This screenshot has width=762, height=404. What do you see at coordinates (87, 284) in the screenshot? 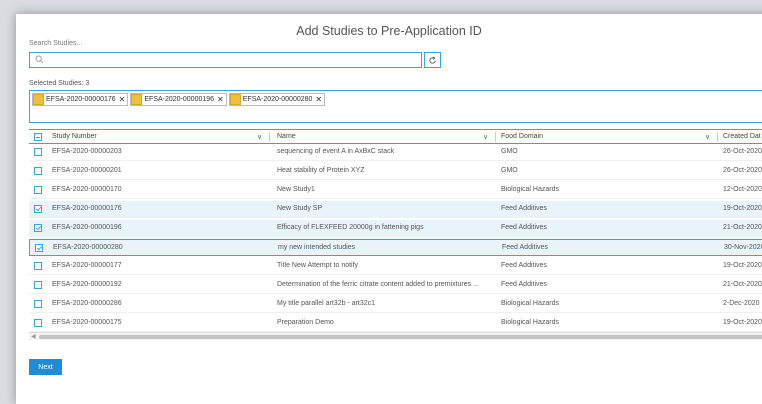
I see `study-number-cell: EFSA-2020-00000192` at bounding box center [87, 284].